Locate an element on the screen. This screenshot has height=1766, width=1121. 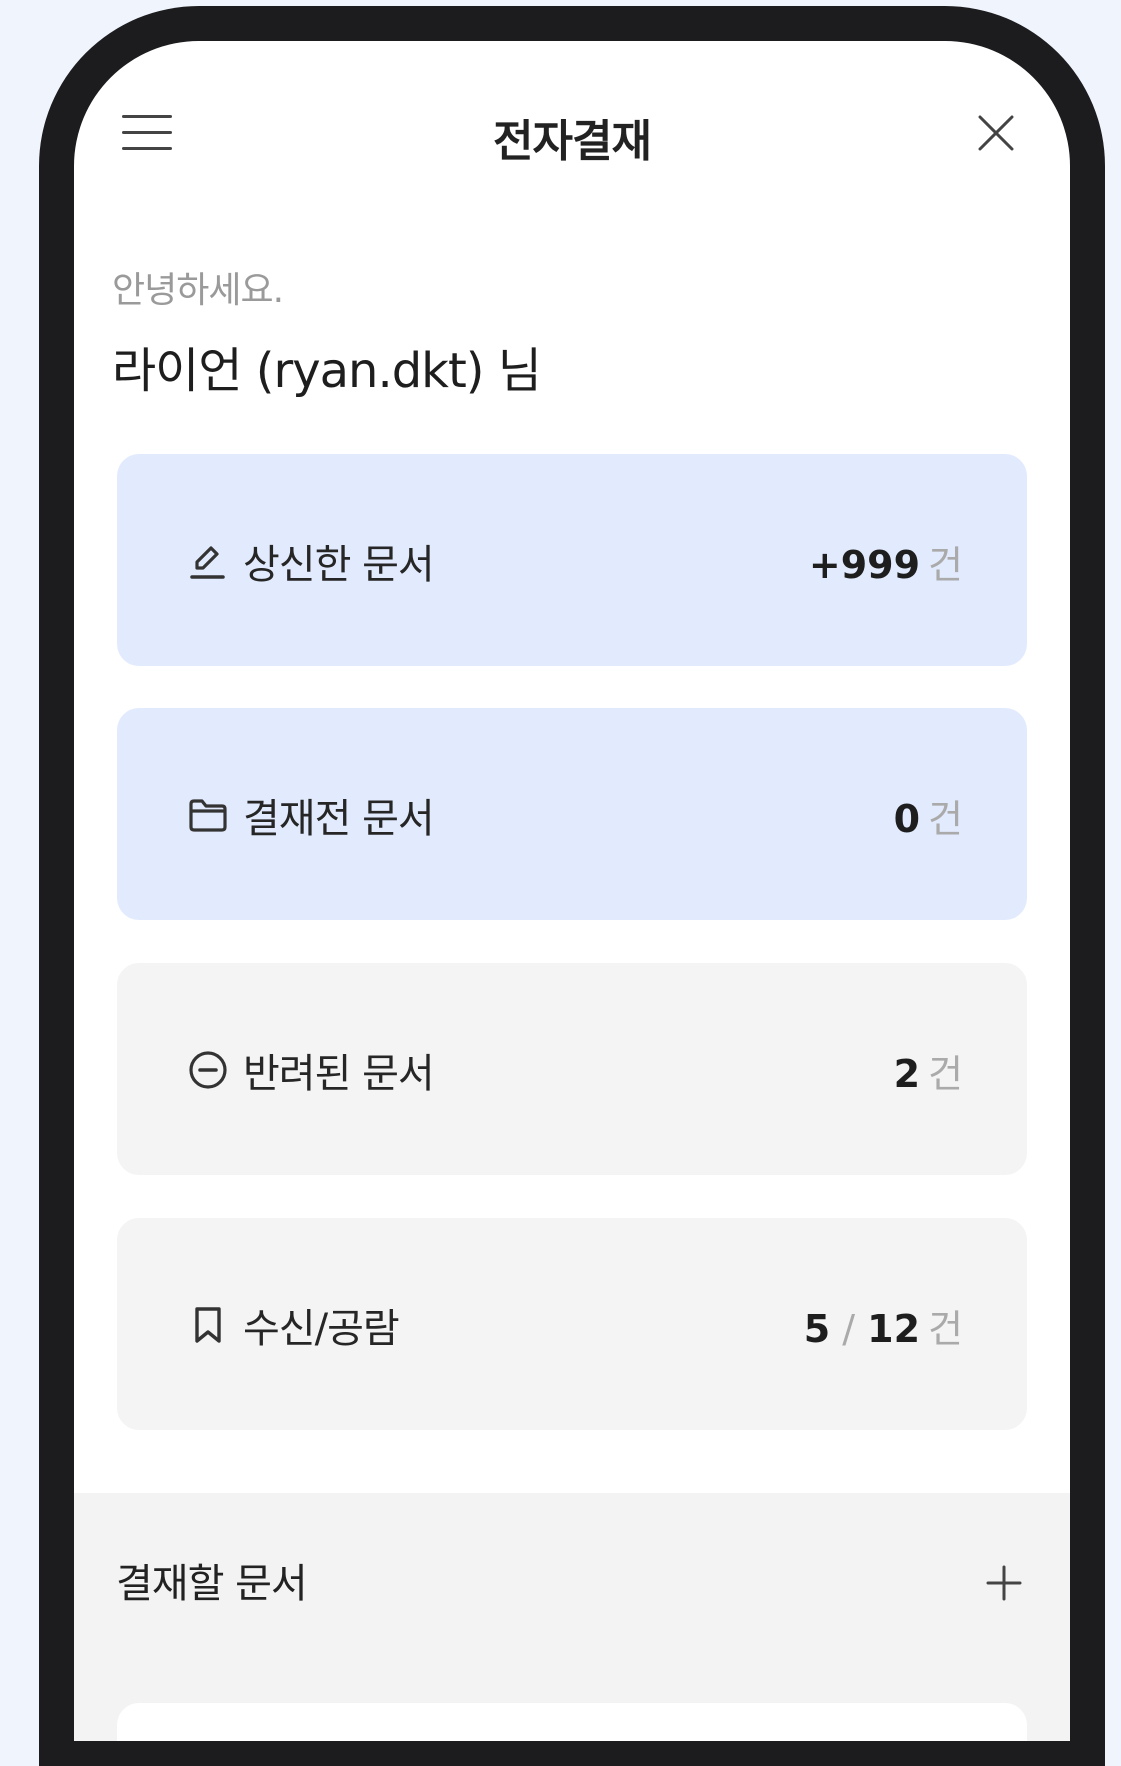
card-count: +999 건 is located at coordinates (886, 561).